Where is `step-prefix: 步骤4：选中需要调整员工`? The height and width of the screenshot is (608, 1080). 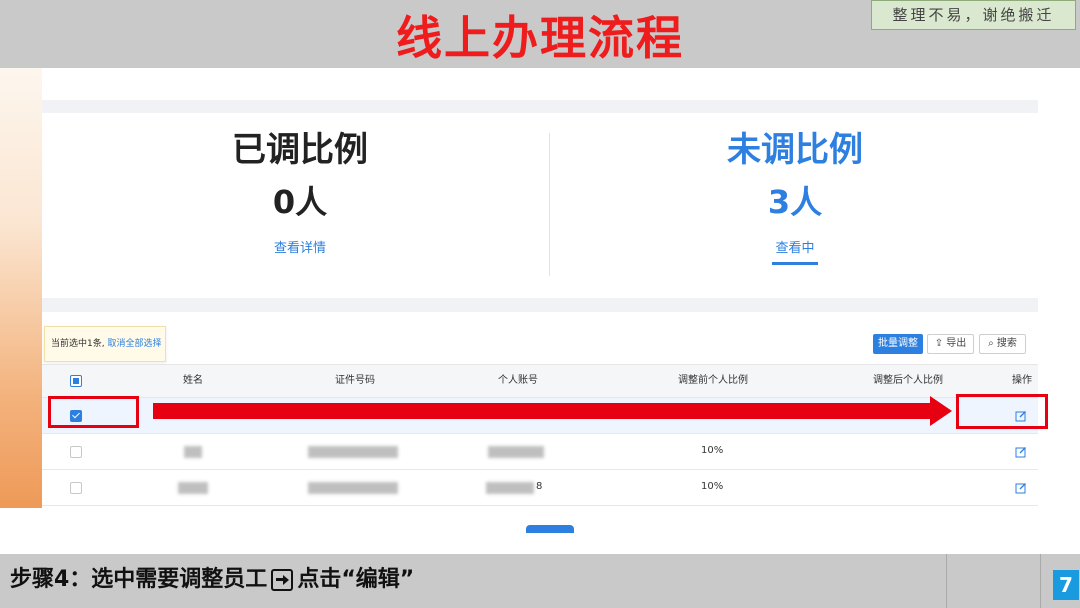 step-prefix: 步骤4：选中需要调整员工 is located at coordinates (139, 579).